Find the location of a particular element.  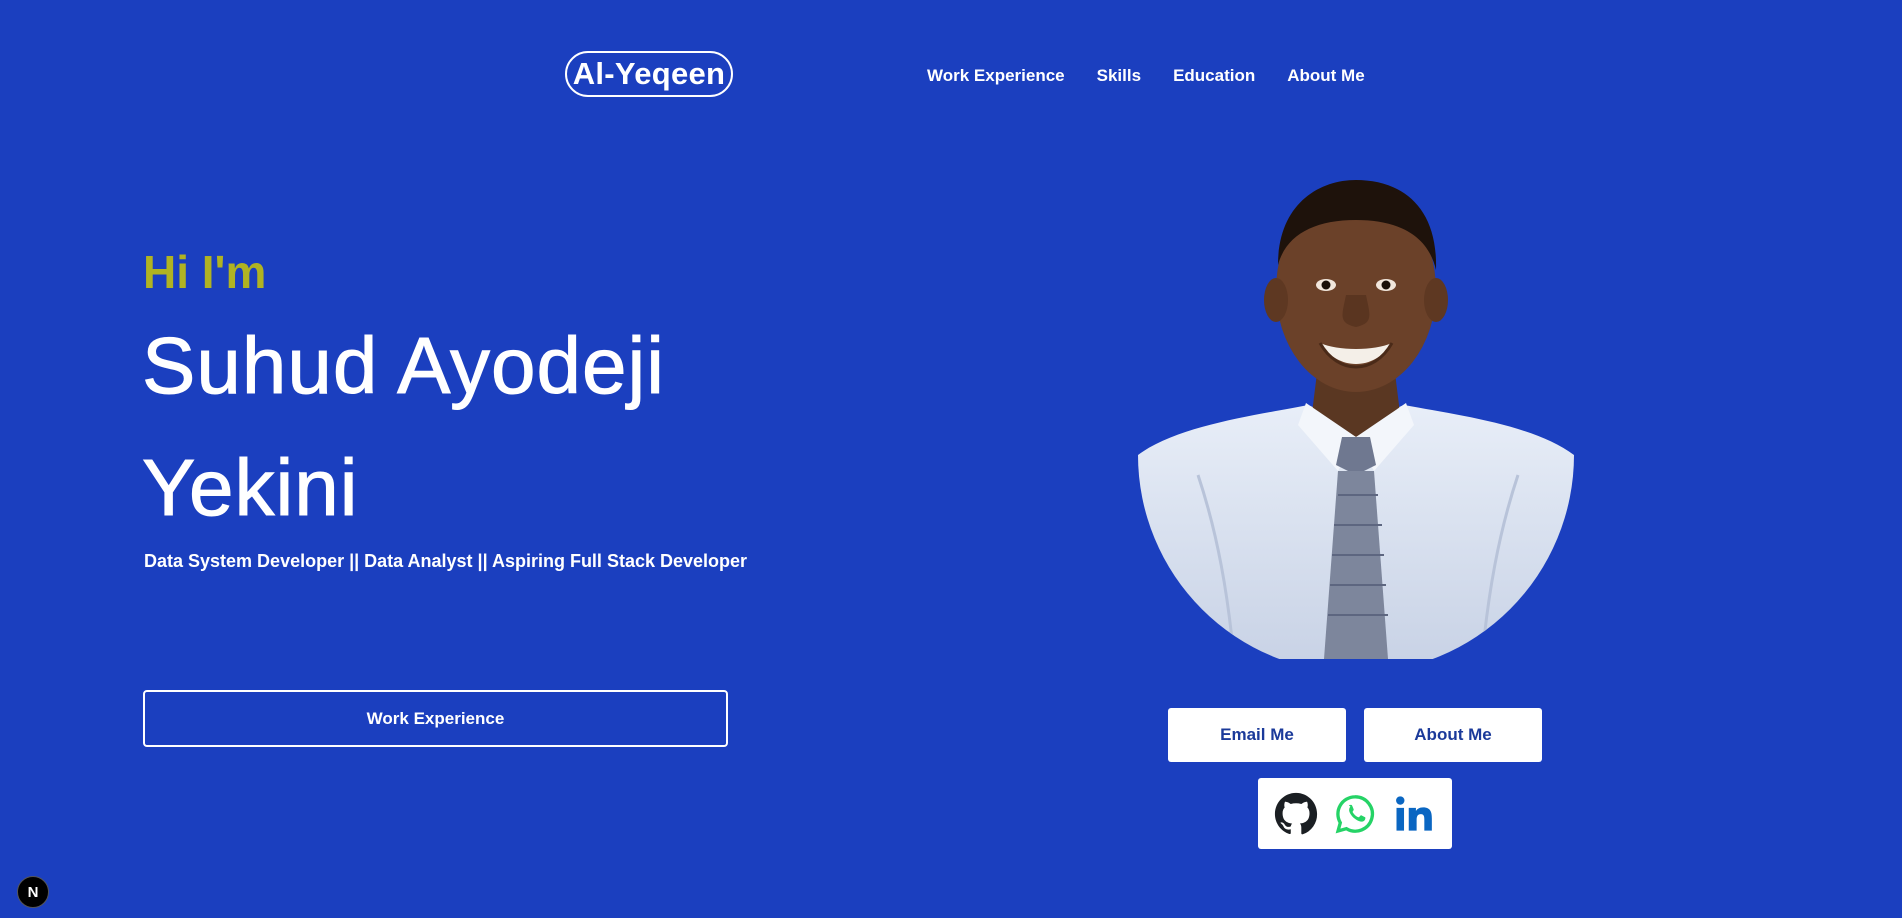

logo-text: Al-Yeqeen is located at coordinates (649, 73).